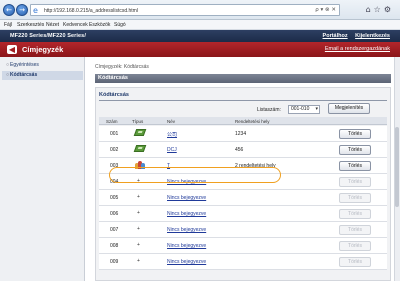 The image size is (400, 281). Describe the element at coordinates (357, 49) in the screenshot. I see `mail-admin-link: Email a rendszergazdának` at that location.